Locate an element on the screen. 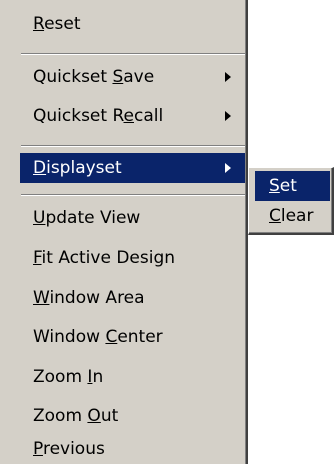 The width and height of the screenshot is (334, 464). menu-item-label: Quickset Recall is located at coordinates (98, 116).